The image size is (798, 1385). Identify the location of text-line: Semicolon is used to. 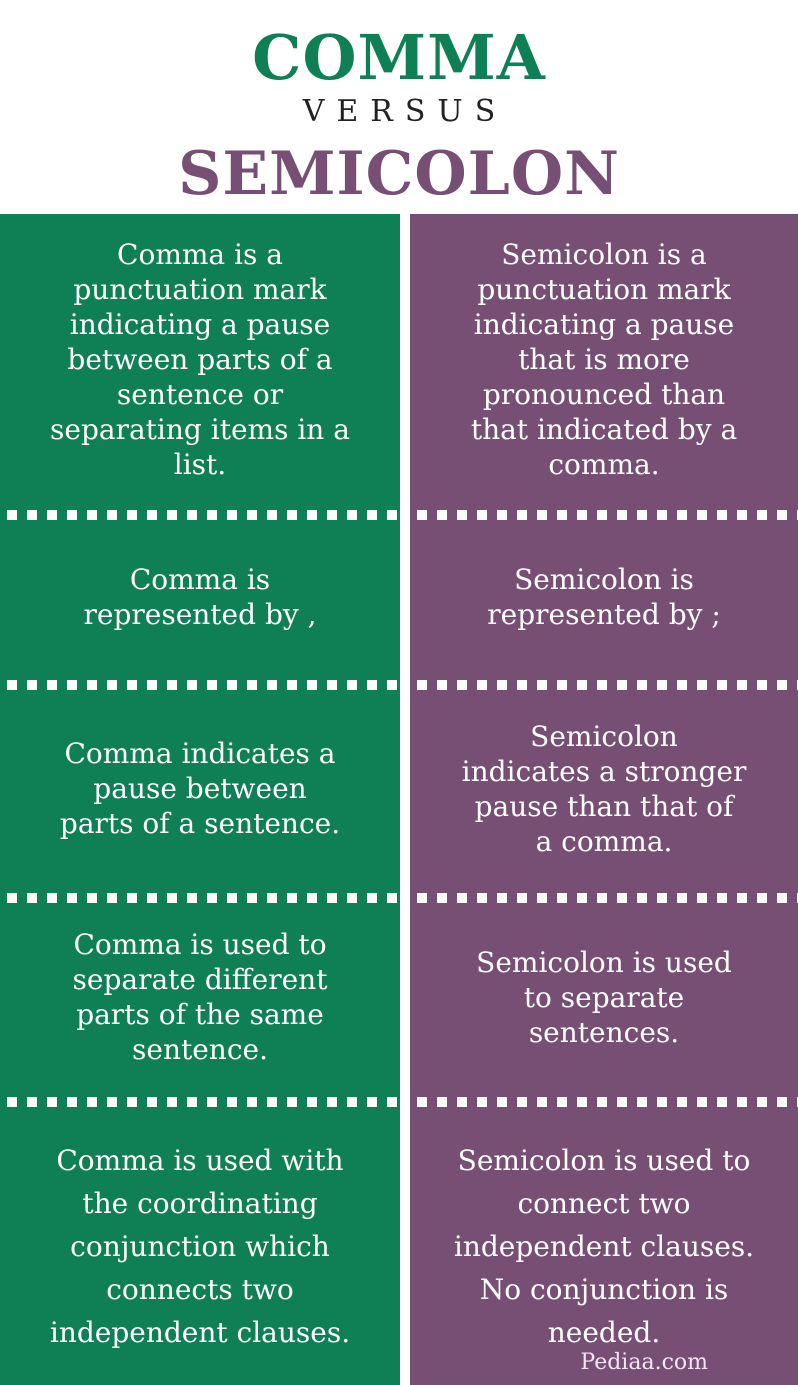
(604, 1160).